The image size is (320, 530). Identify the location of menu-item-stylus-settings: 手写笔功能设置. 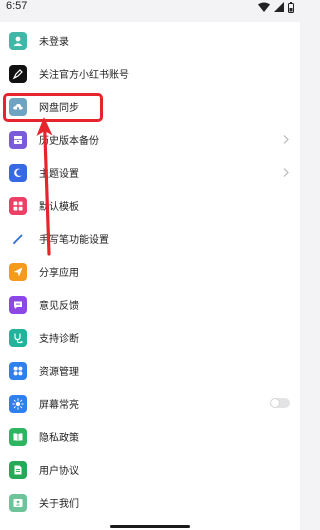
(150, 238).